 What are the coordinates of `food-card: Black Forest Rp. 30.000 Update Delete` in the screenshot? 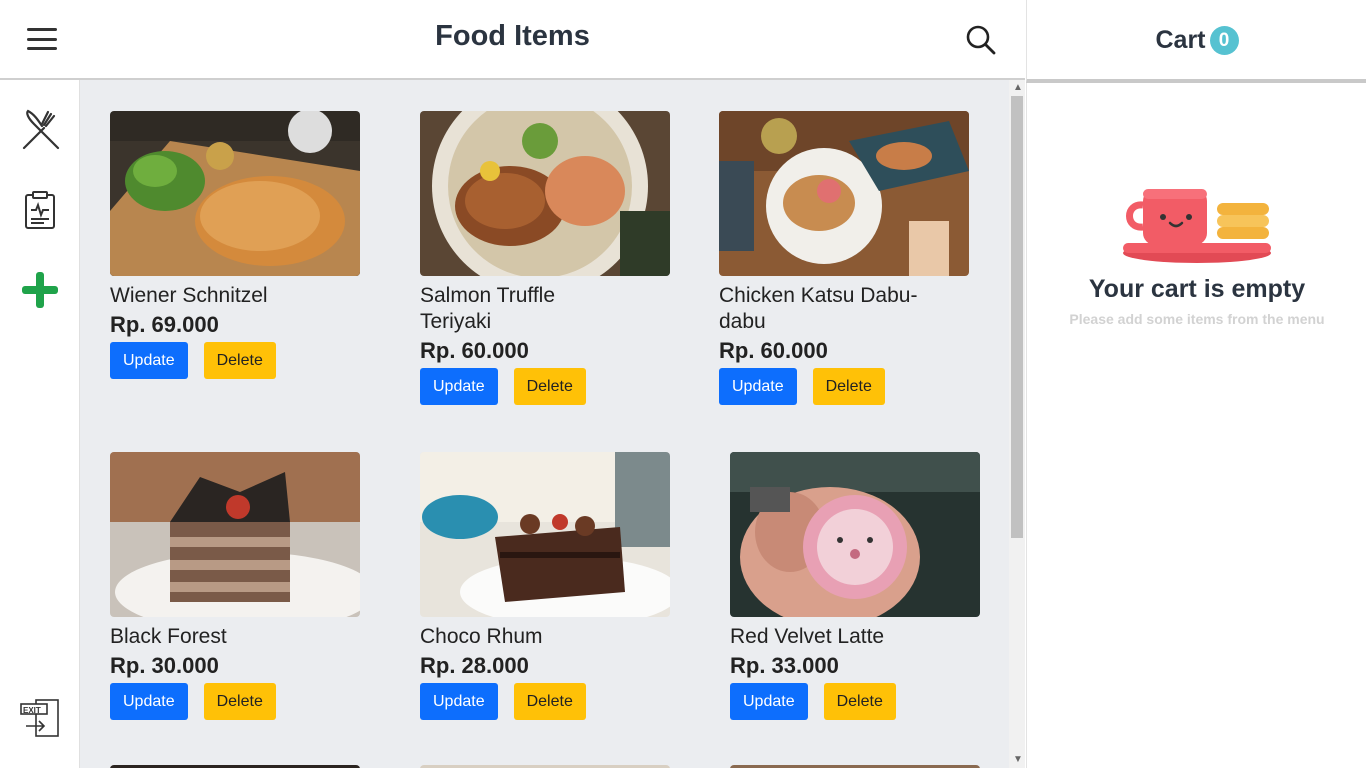 It's located at (235, 586).